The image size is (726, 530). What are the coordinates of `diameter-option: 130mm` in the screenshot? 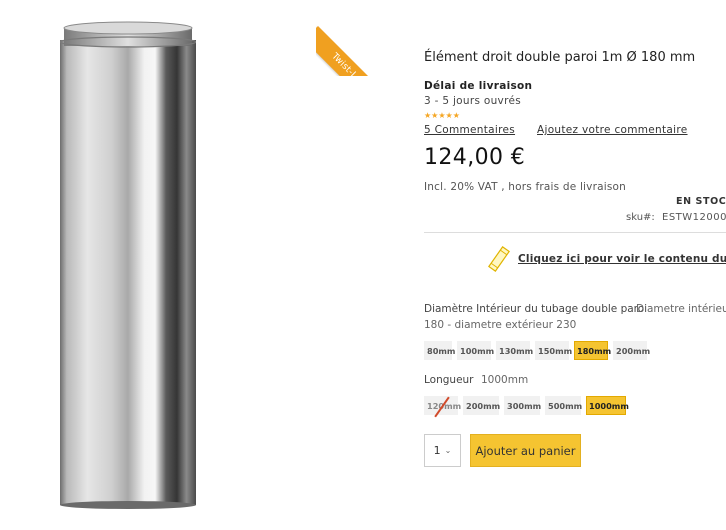 It's located at (514, 350).